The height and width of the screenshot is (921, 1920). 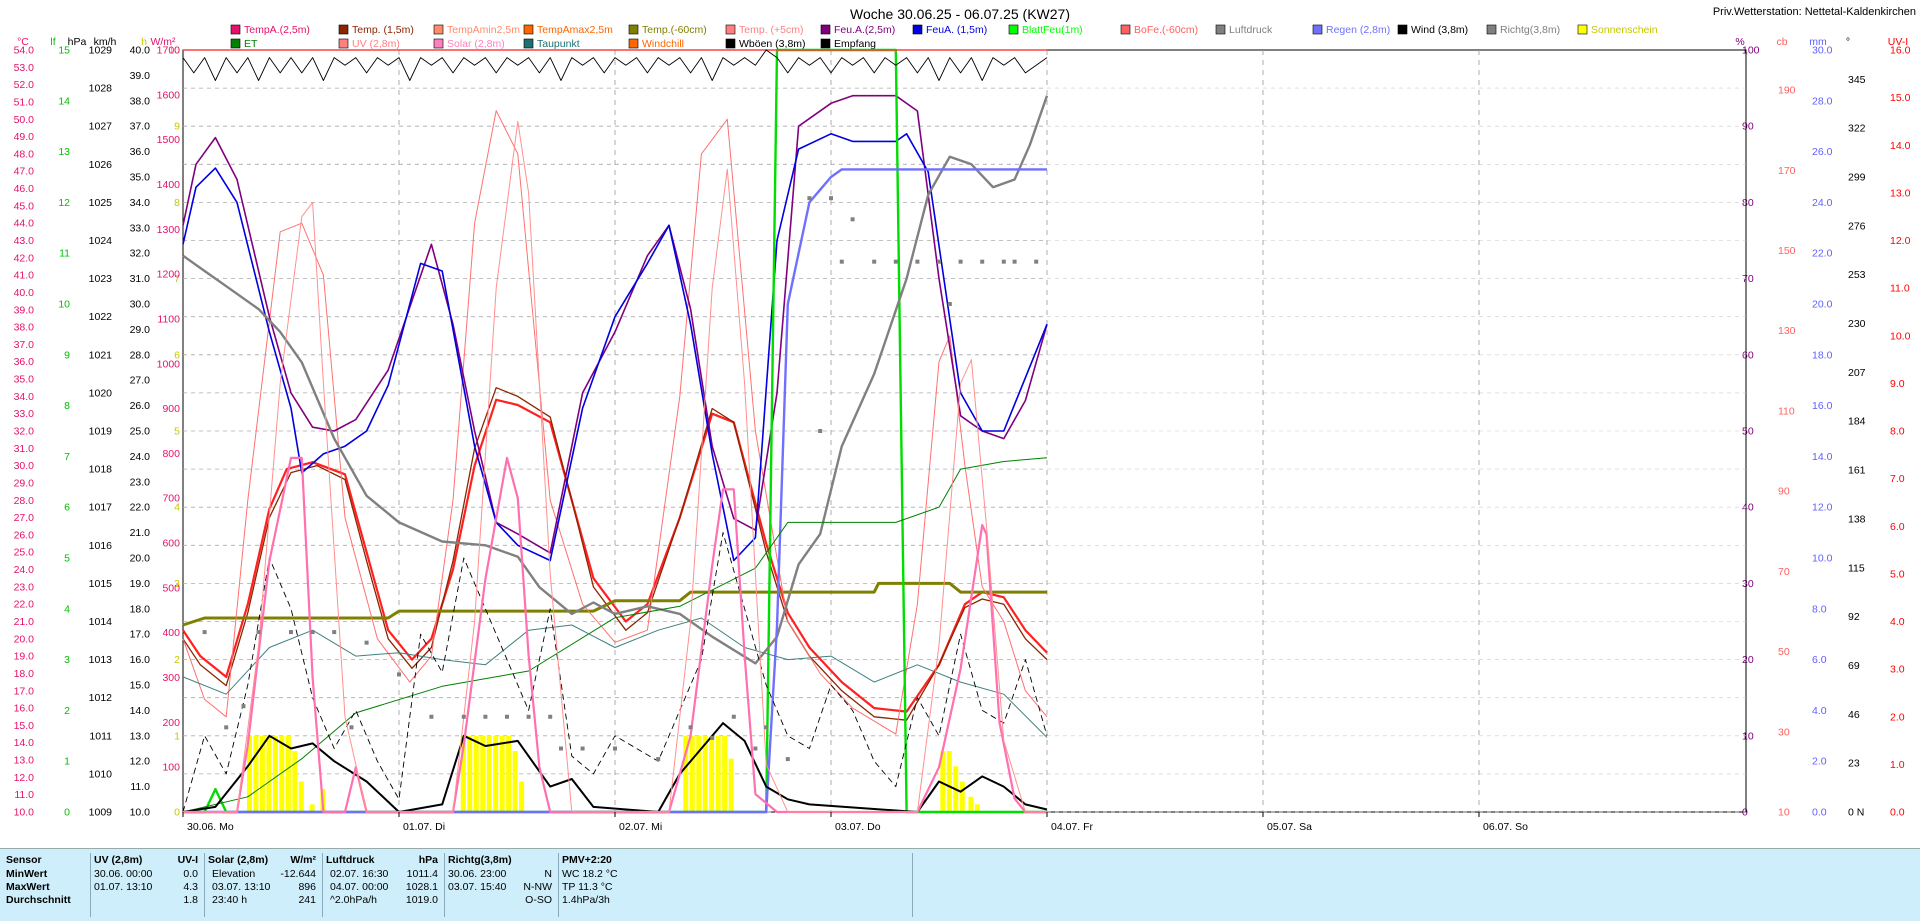 What do you see at coordinates (190, 900) in the screenshot?
I see `stats-uv-avg-val: 1.8` at bounding box center [190, 900].